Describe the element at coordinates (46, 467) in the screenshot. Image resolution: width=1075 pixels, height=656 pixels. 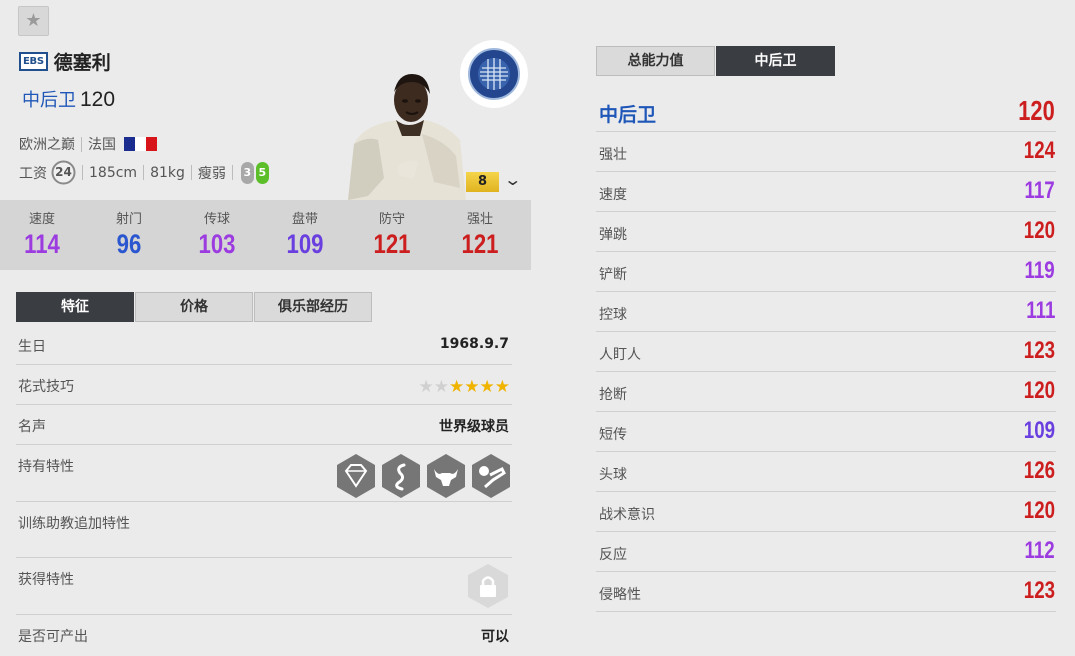
I see `traits-label: 持有特性` at that location.